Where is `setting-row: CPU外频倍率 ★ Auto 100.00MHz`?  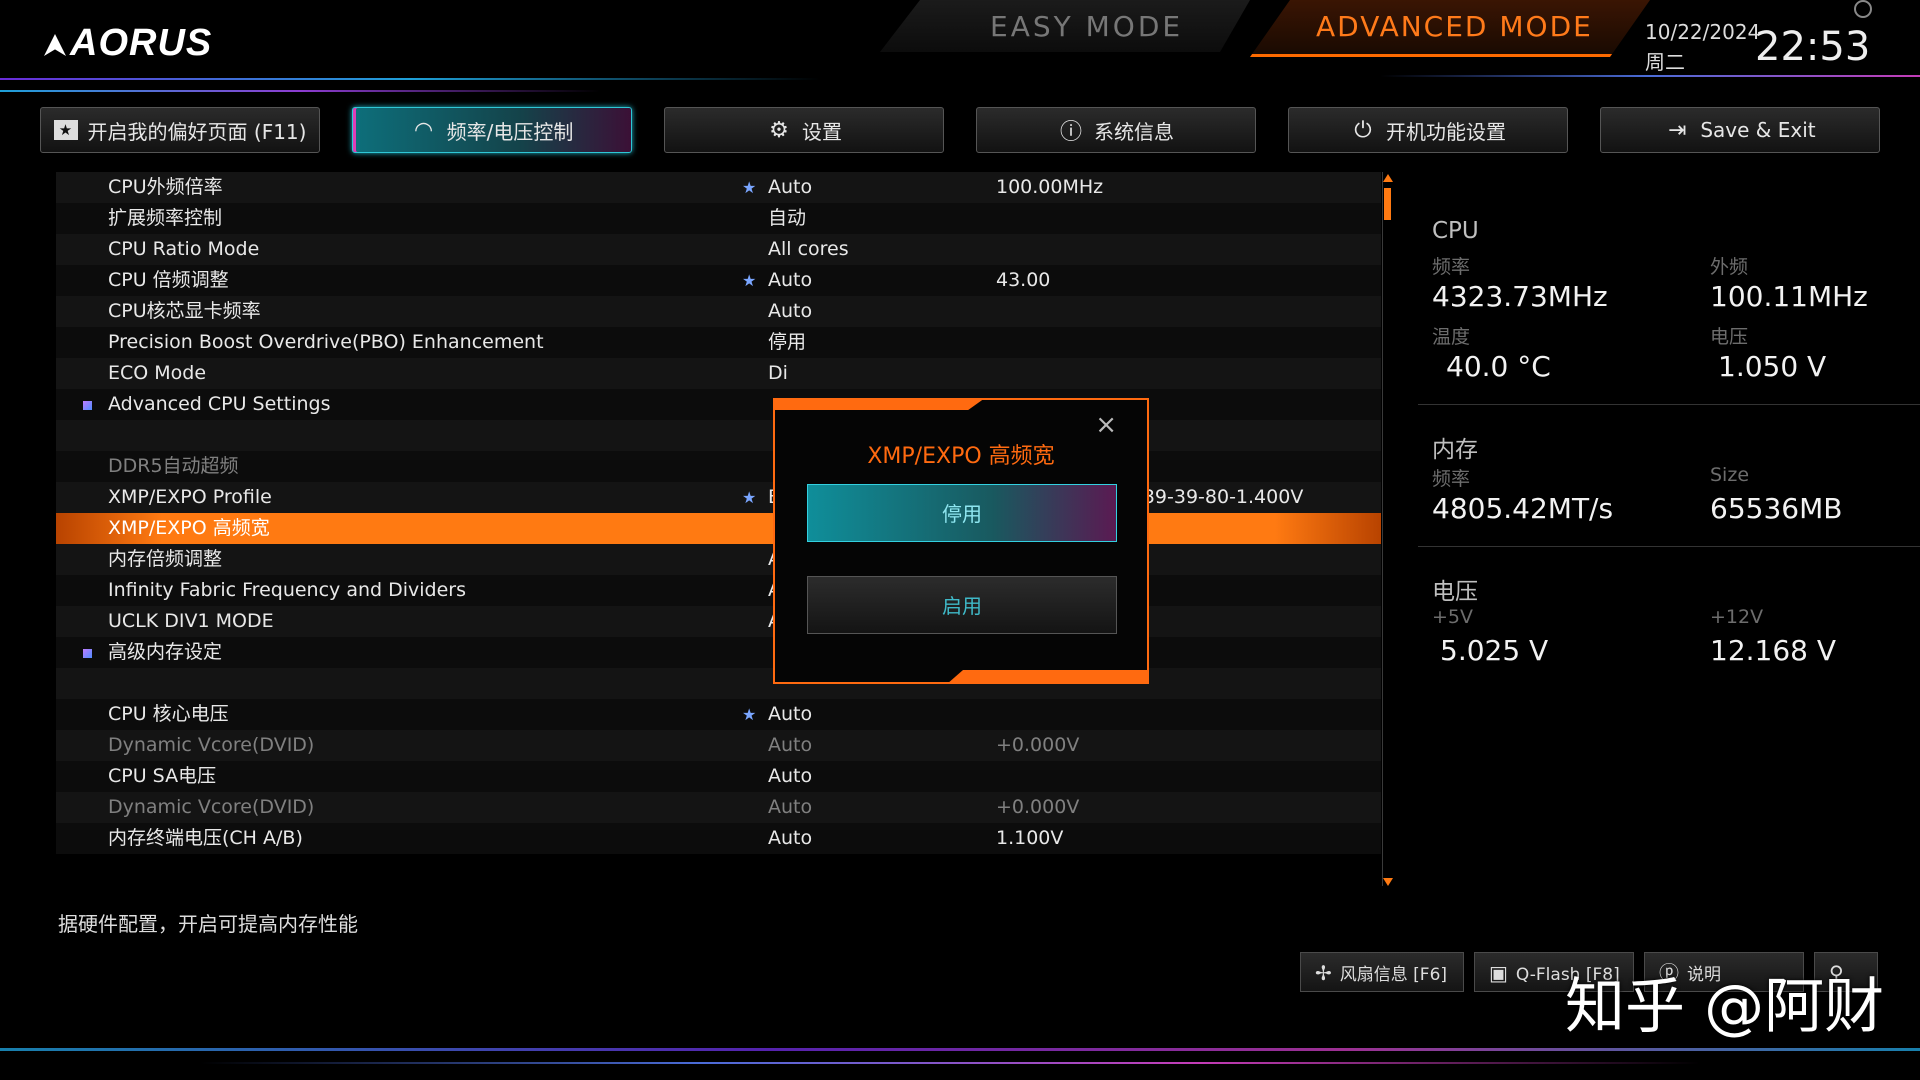 setting-row: CPU外频倍率 ★ Auto 100.00MHz is located at coordinates (718, 187).